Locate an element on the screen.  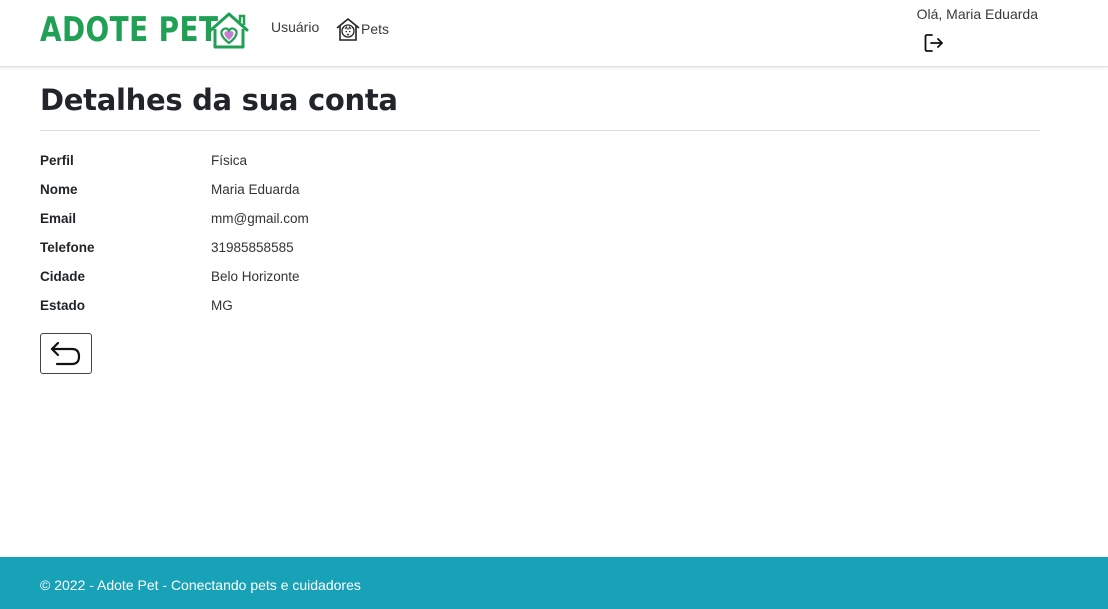
detail-row-perfil: Perfil Física is located at coordinates (340, 160).